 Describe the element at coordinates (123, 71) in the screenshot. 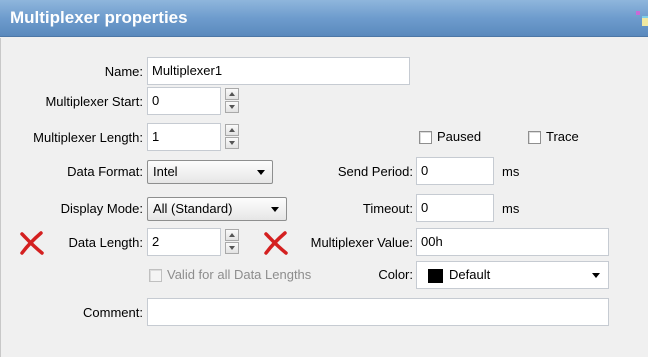

I see `name-label: Name:` at that location.